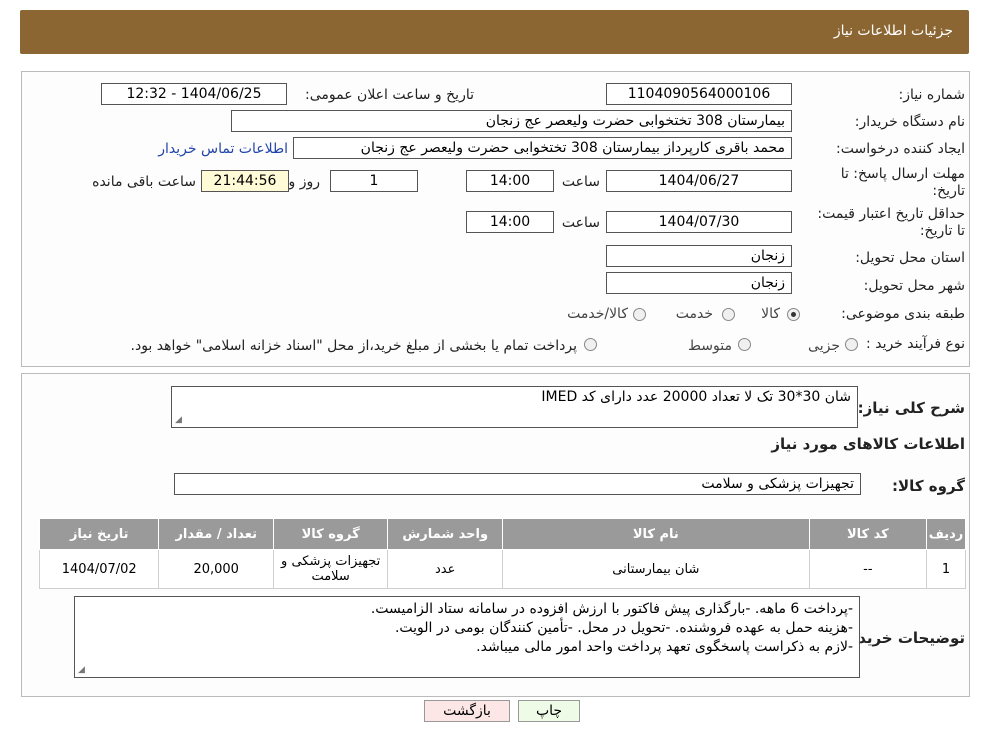  Describe the element at coordinates (868, 569) in the screenshot. I see `cell-goods-code: --` at that location.